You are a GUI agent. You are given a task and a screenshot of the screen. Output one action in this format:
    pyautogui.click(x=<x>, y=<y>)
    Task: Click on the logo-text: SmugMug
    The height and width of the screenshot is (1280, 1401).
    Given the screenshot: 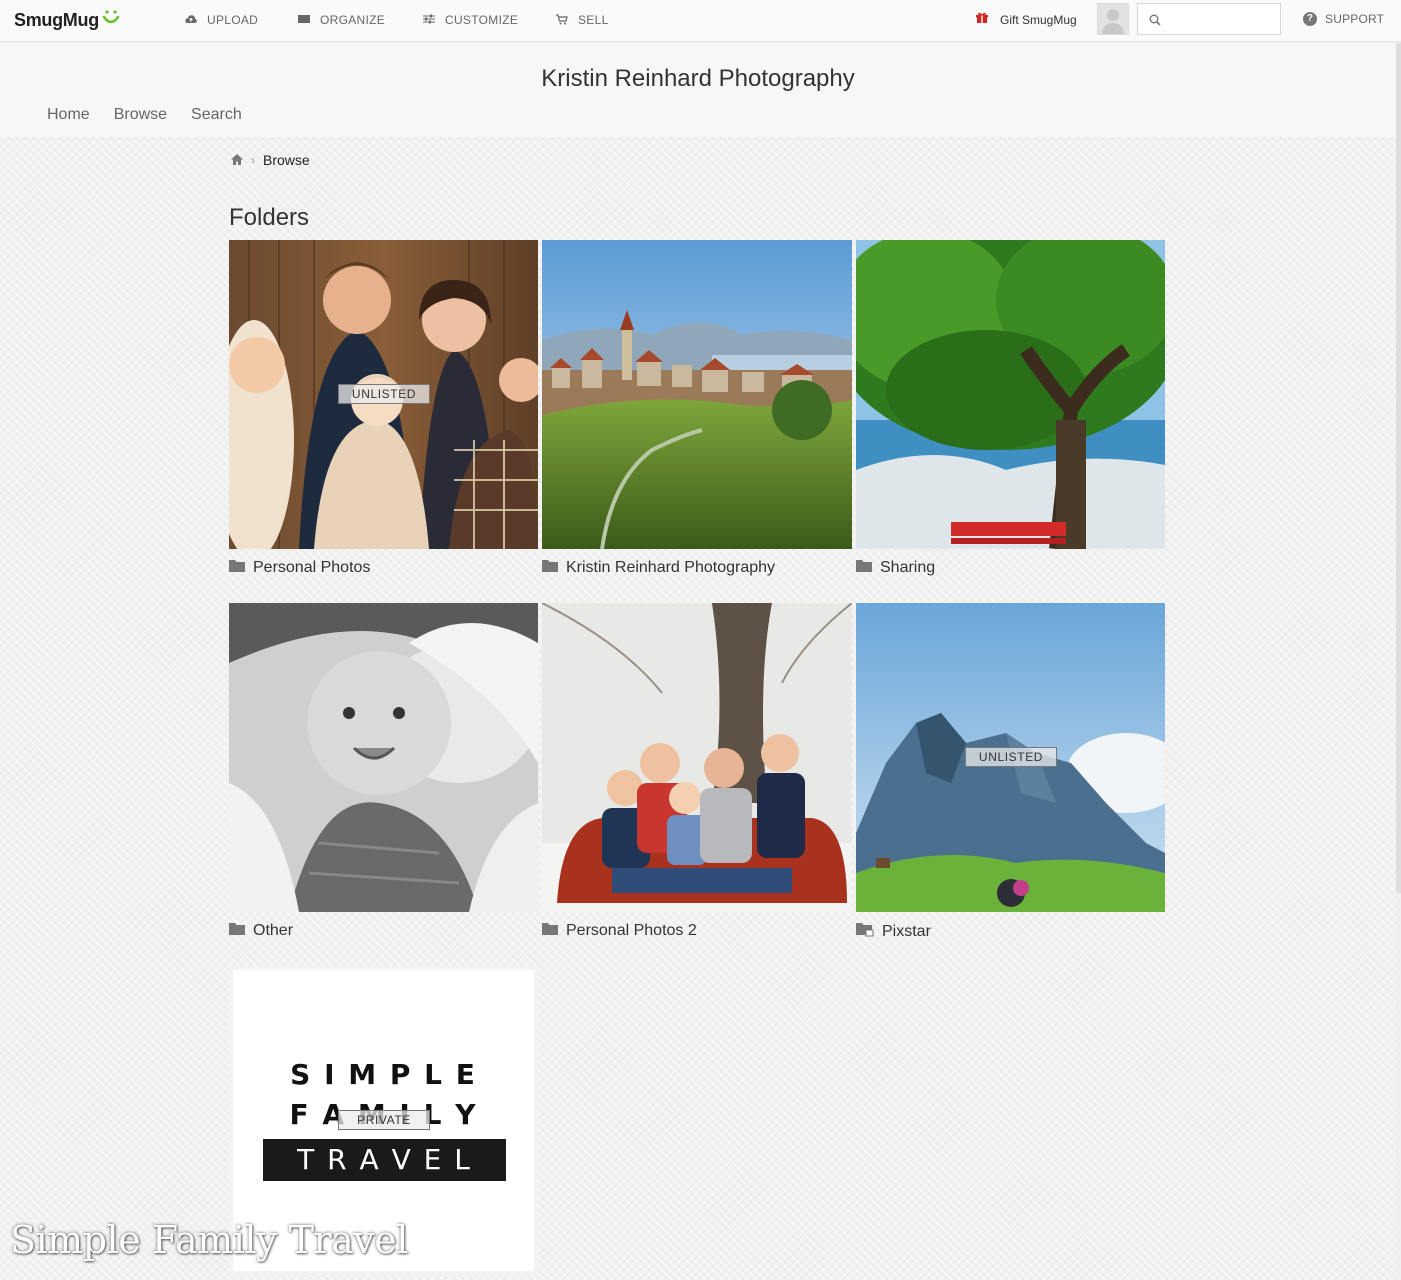 What is the action you would take?
    pyautogui.click(x=56, y=20)
    